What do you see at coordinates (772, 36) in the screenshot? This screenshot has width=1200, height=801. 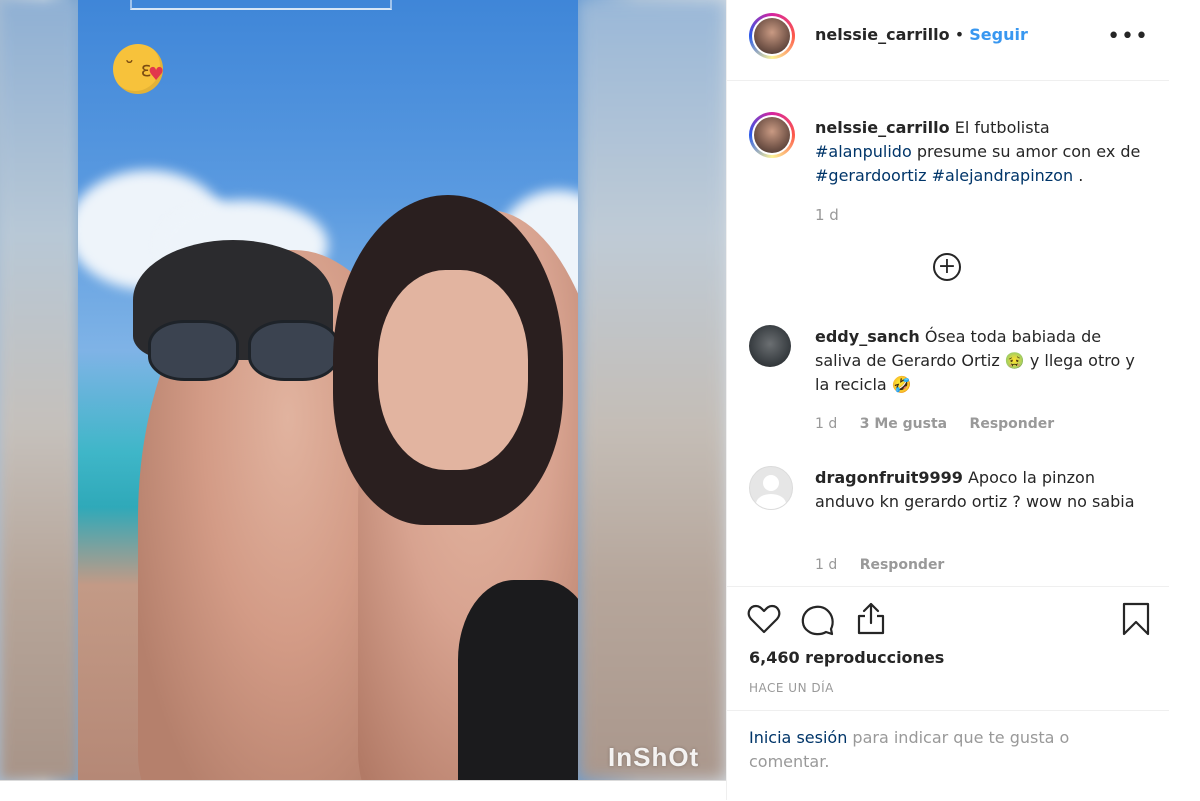 I see `avatar` at bounding box center [772, 36].